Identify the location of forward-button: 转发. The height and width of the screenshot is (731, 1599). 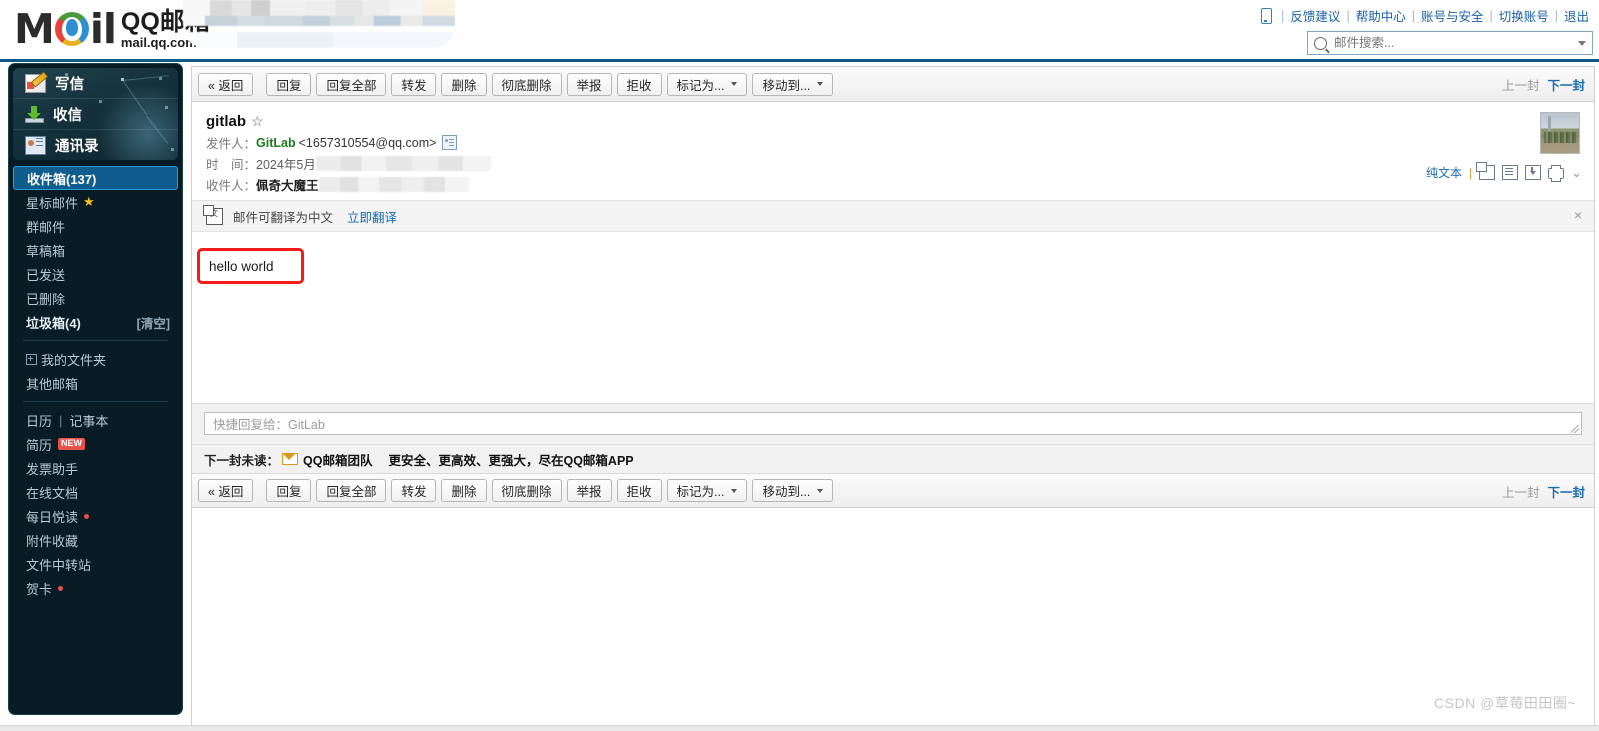
(414, 84).